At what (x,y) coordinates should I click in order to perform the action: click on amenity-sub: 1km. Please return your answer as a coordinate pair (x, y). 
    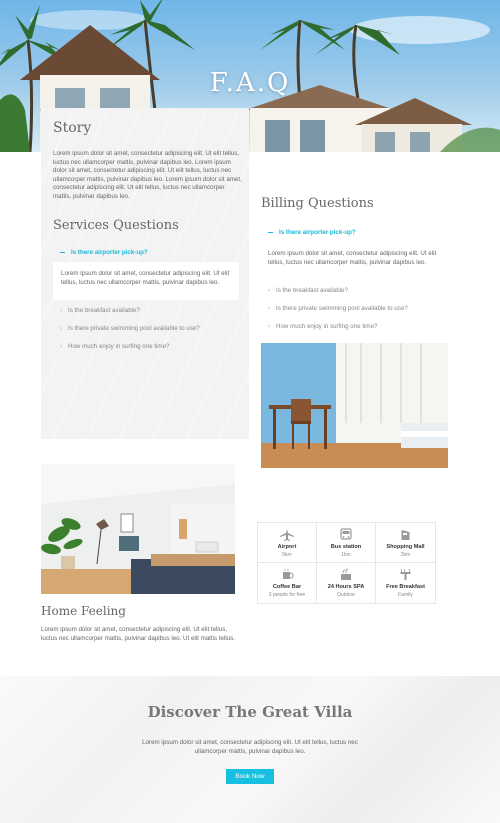
    Looking at the image, I should click on (346, 555).